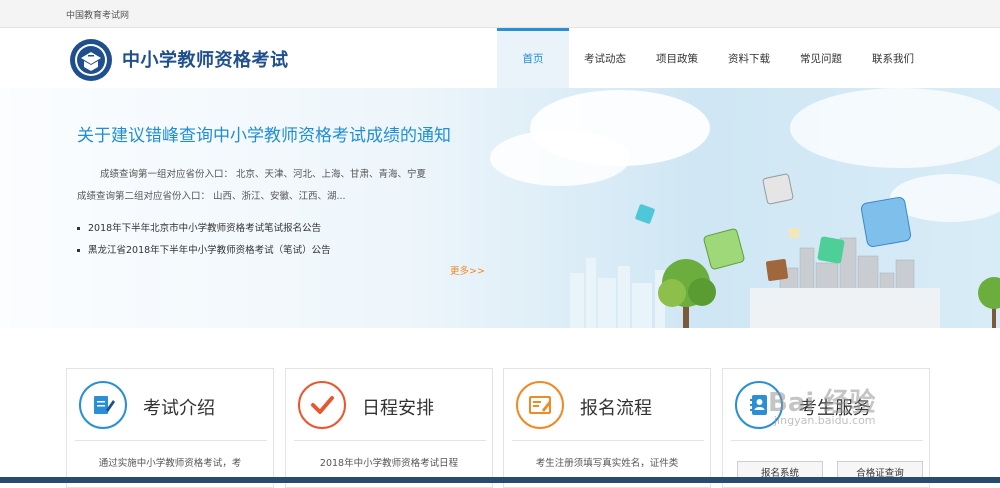 This screenshot has height=488, width=1000. I want to click on document-edit-icon, so click(103, 405).